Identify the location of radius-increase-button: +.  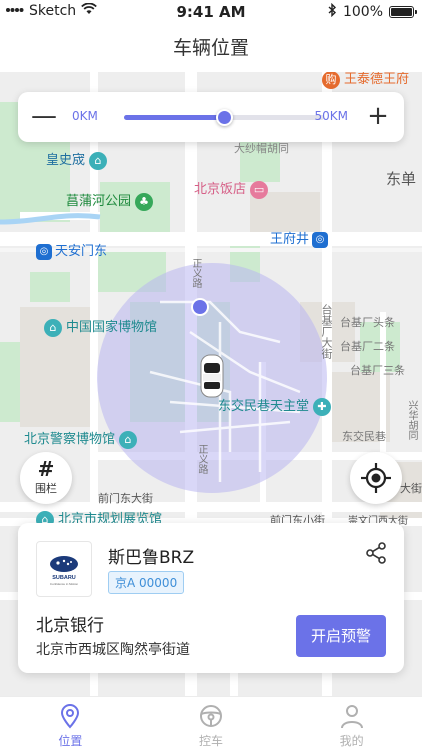
(378, 117).